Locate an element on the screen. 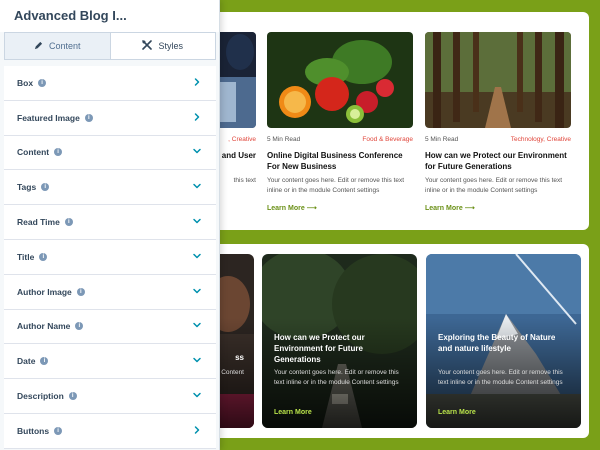 The height and width of the screenshot is (450, 600). settings-section-author-name: Author Name i is located at coordinates (110, 327).